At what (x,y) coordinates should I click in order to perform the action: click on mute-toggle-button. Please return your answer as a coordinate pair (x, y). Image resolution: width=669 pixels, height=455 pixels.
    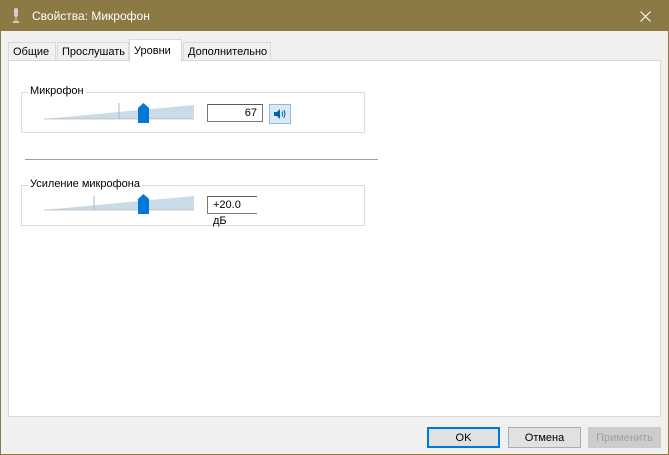
    Looking at the image, I should click on (280, 114).